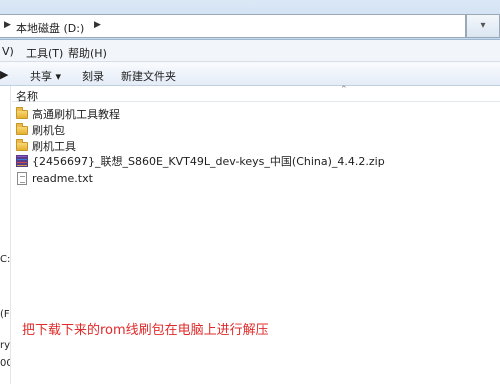 This screenshot has height=384, width=500. Describe the element at coordinates (48, 130) in the screenshot. I see `file-name: 刷机包` at that location.